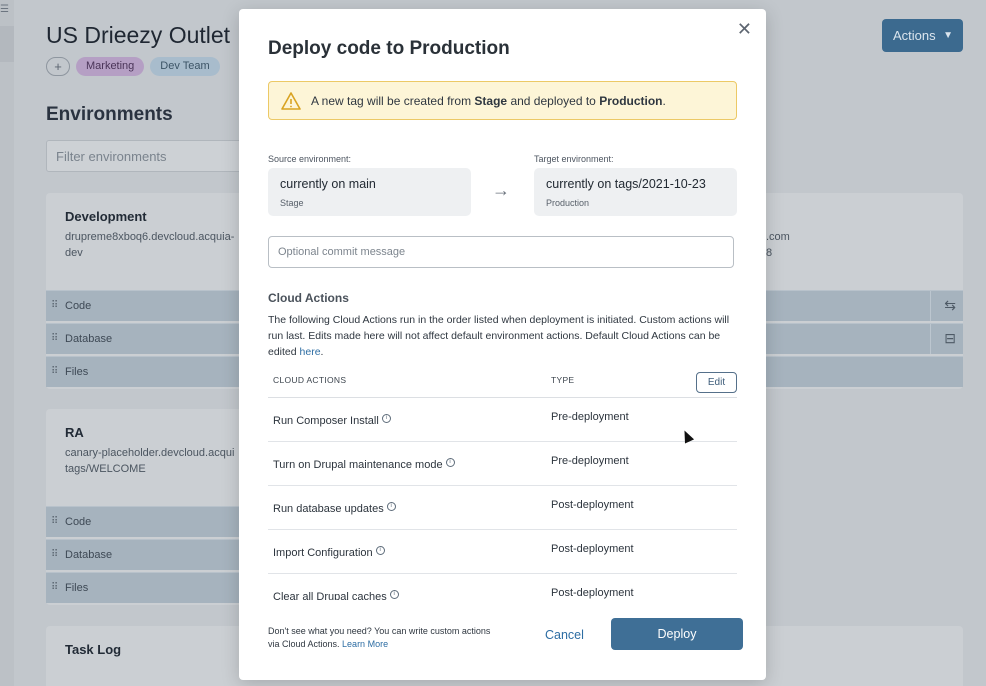 The image size is (986, 686). Describe the element at coordinates (502, 552) in the screenshot. I see `table-row: Import Configuration i Post-deployment` at that location.